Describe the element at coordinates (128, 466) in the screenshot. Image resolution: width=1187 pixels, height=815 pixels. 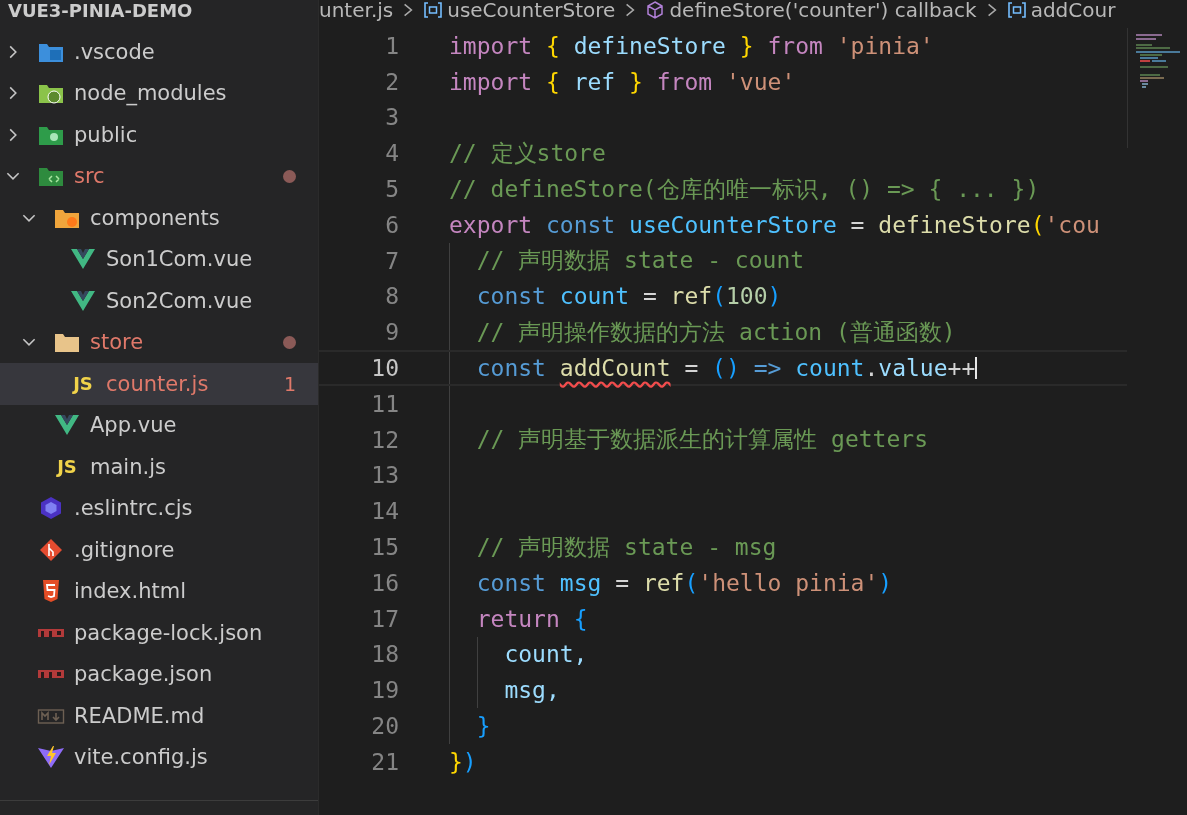
I see `file-name: main.js` at that location.